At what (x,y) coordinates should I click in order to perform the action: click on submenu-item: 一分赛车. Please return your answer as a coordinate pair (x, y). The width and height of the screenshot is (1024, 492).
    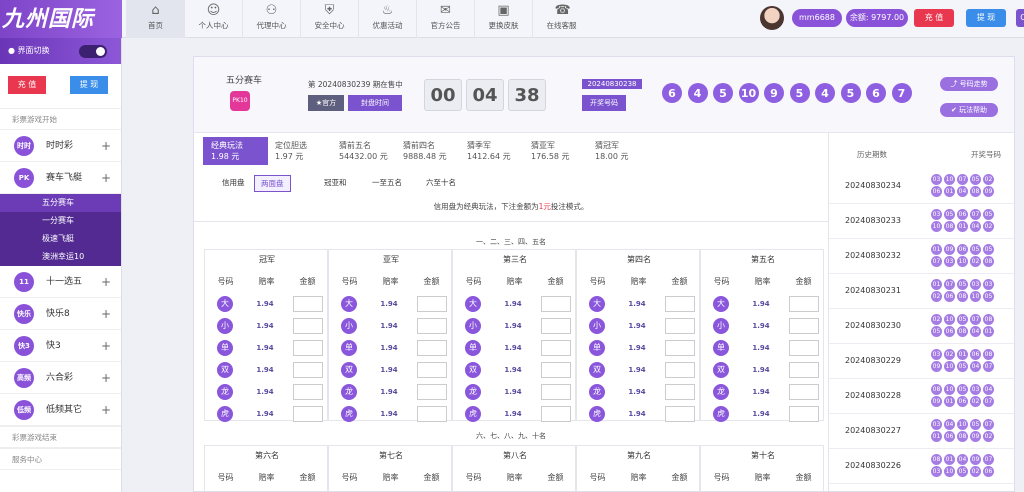
    Looking at the image, I should click on (60, 221).